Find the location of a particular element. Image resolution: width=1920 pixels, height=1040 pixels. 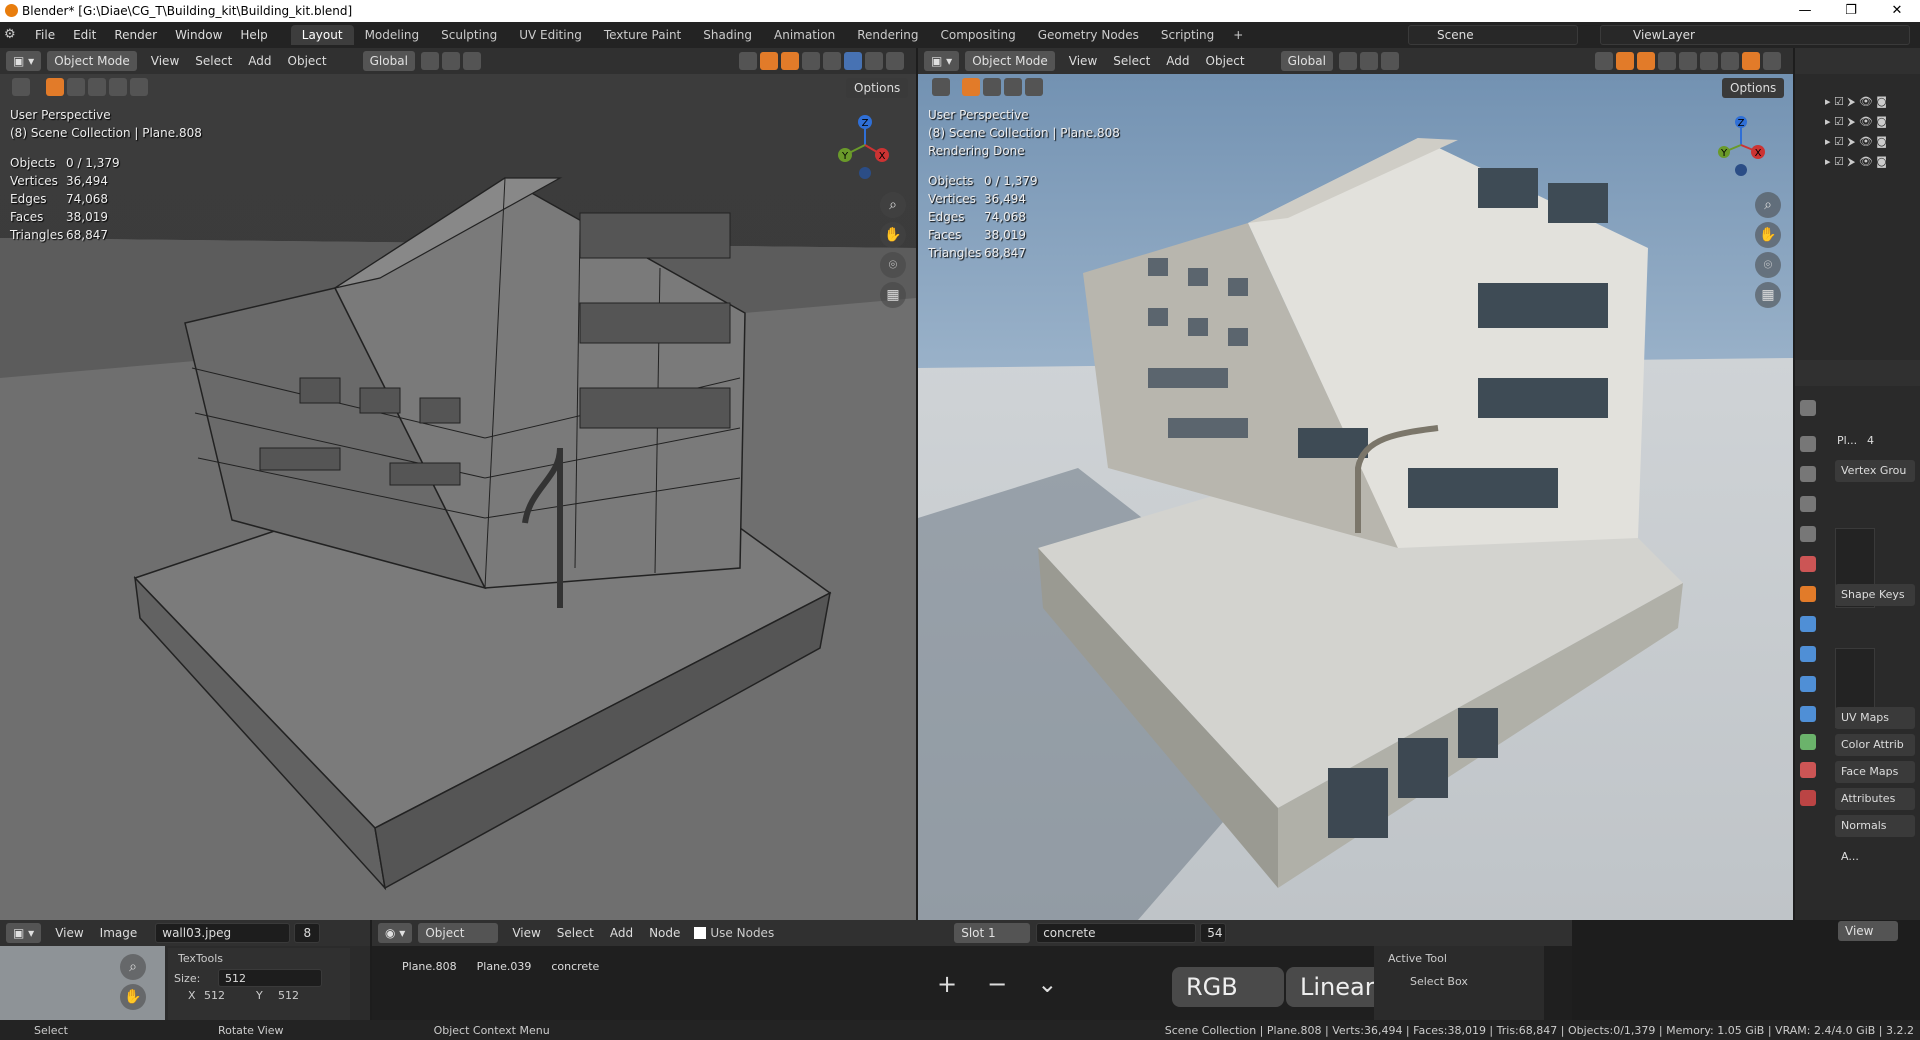

editor-type-button: ◉ ▾ is located at coordinates (395, 933).